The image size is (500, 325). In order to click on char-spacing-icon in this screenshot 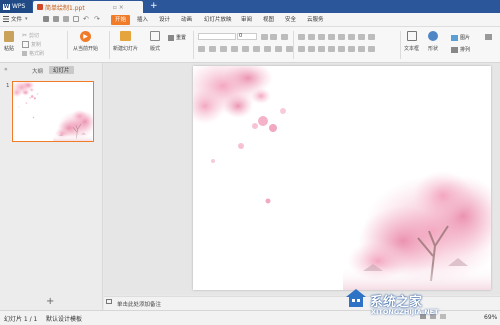, I will do `click(278, 49)`.